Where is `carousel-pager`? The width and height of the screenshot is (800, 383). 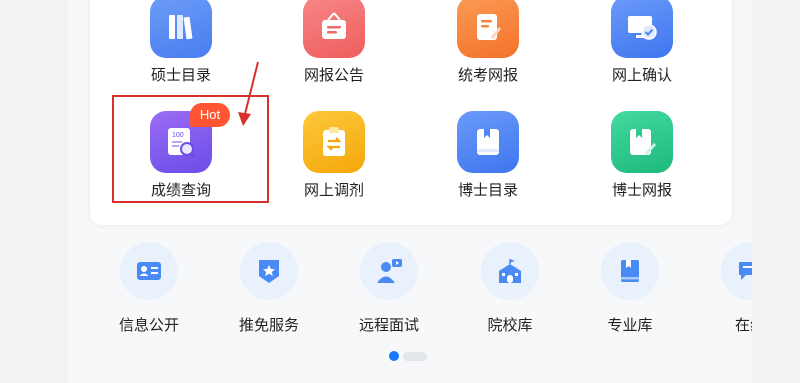
carousel-pager is located at coordinates (408, 356).